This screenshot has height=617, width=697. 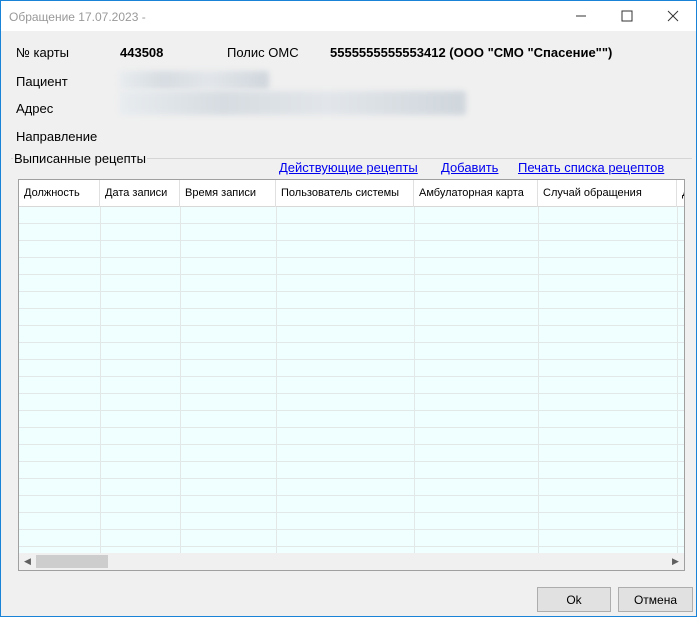 What do you see at coordinates (80, 158) in the screenshot?
I see `prescriptions-group-title: Выписанные рецепты` at bounding box center [80, 158].